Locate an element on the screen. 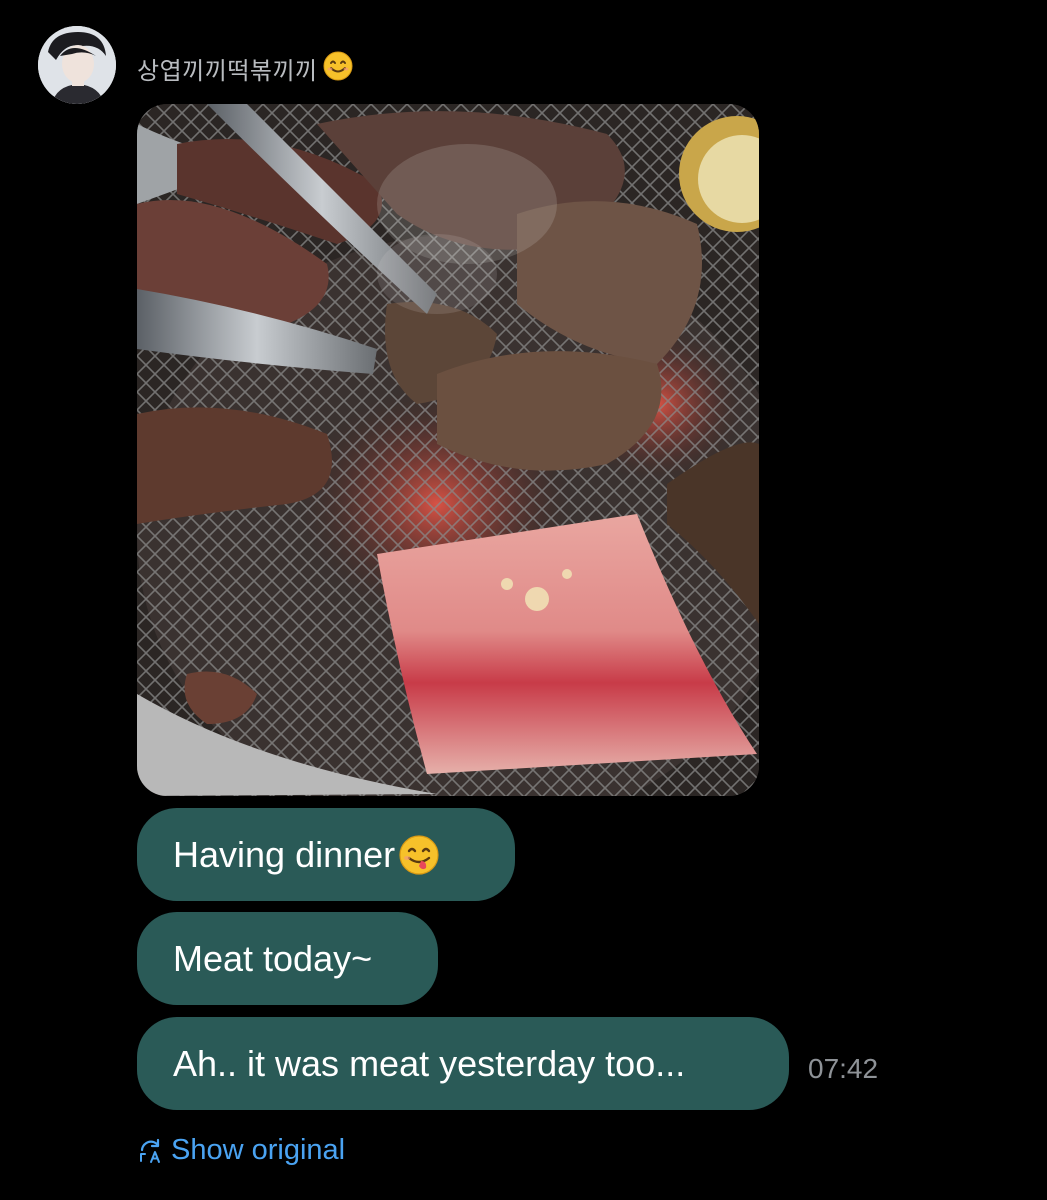 The width and height of the screenshot is (1047, 1200). message-bubble: Having dinner is located at coordinates (326, 854).